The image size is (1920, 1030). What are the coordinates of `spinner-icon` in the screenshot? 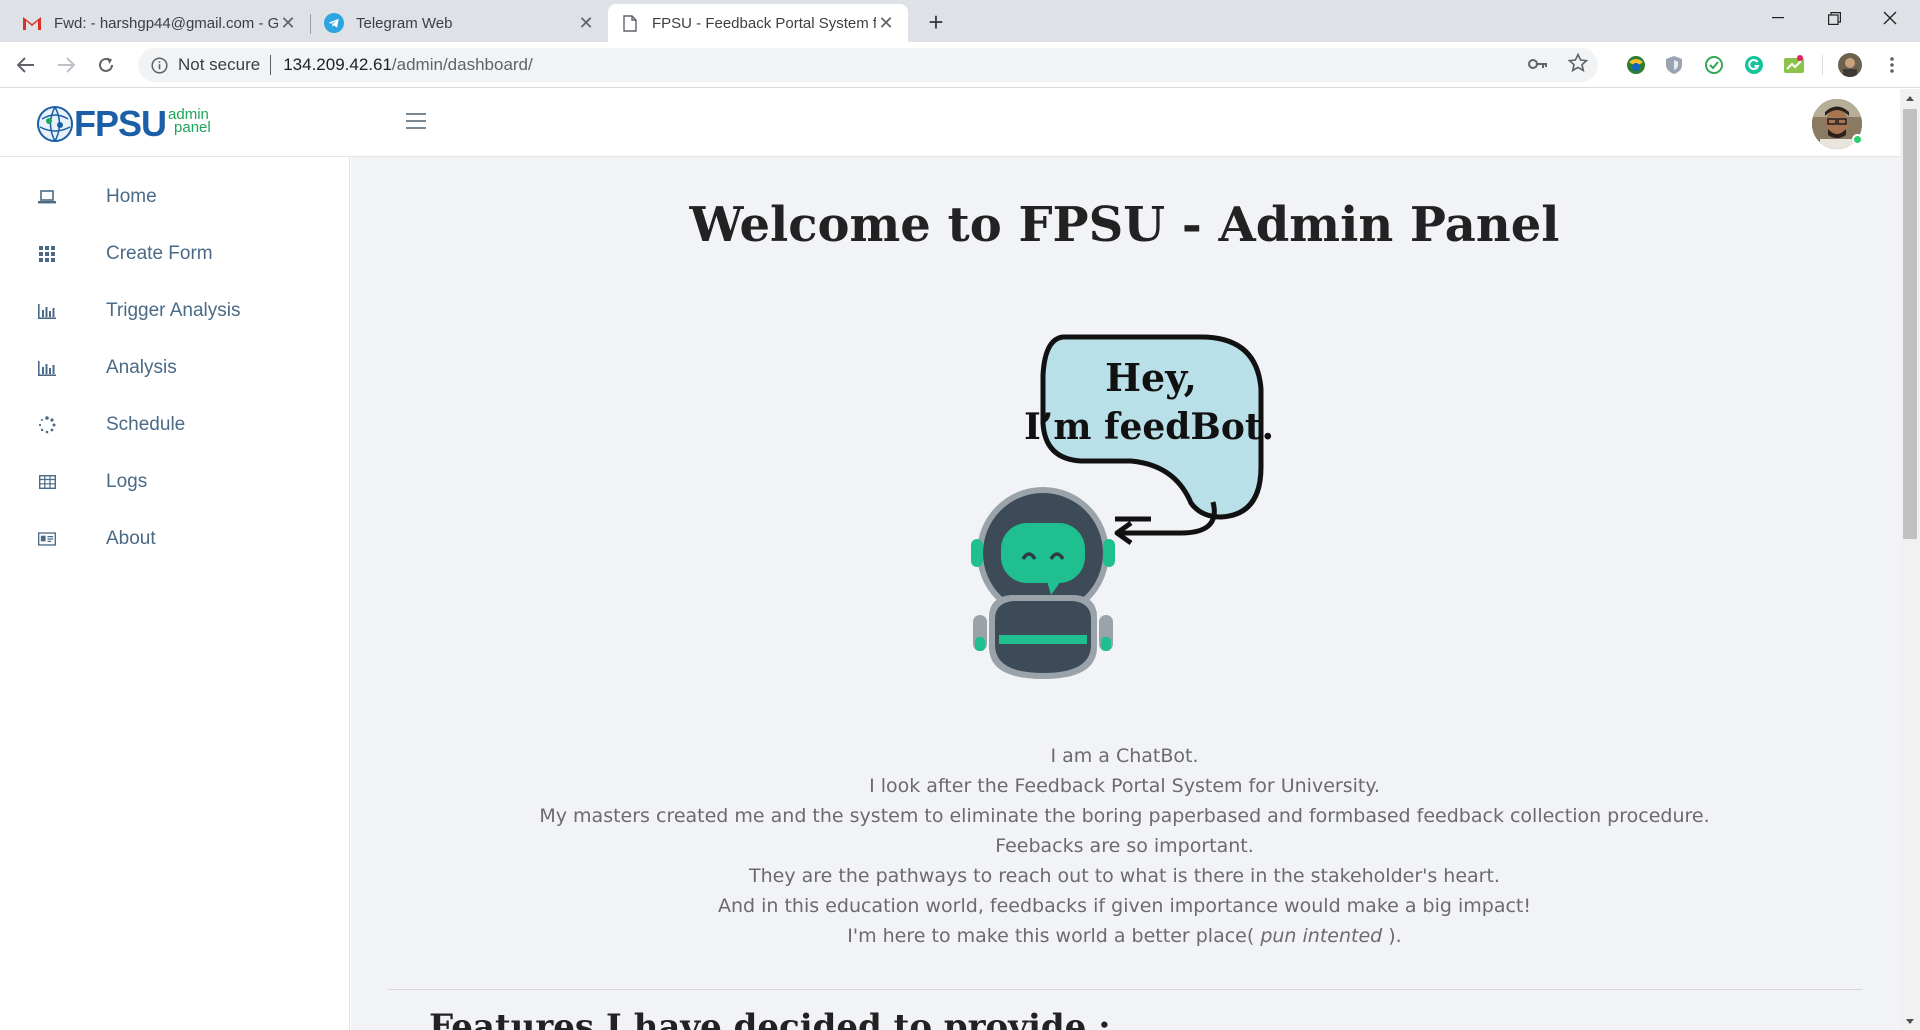 It's located at (47, 425).